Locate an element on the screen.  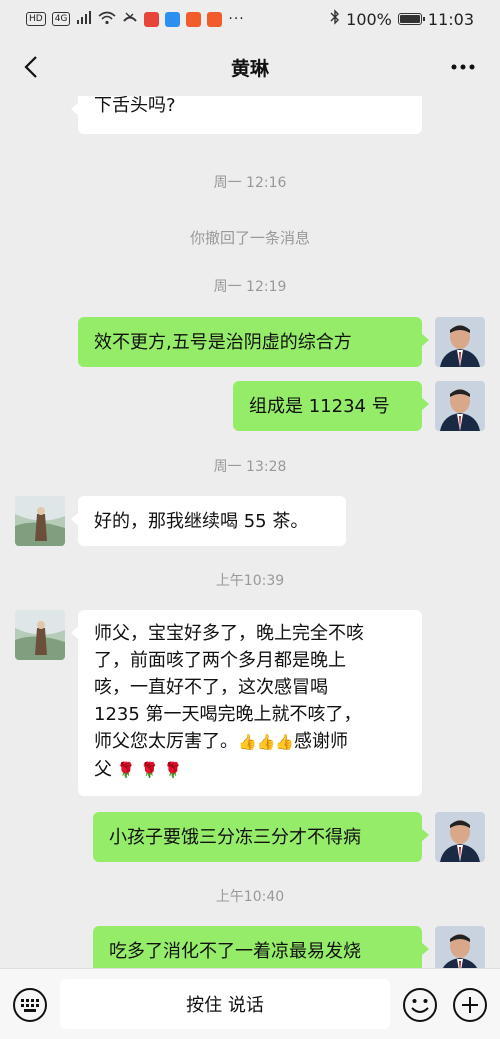
chevron-left-icon is located at coordinates (30, 67).